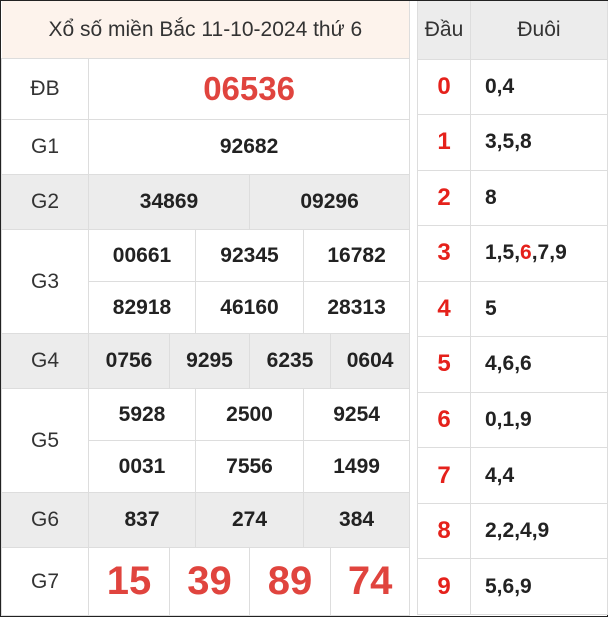 The height and width of the screenshot is (617, 608). What do you see at coordinates (45, 361) in the screenshot?
I see `prize-label-g4: G4` at bounding box center [45, 361].